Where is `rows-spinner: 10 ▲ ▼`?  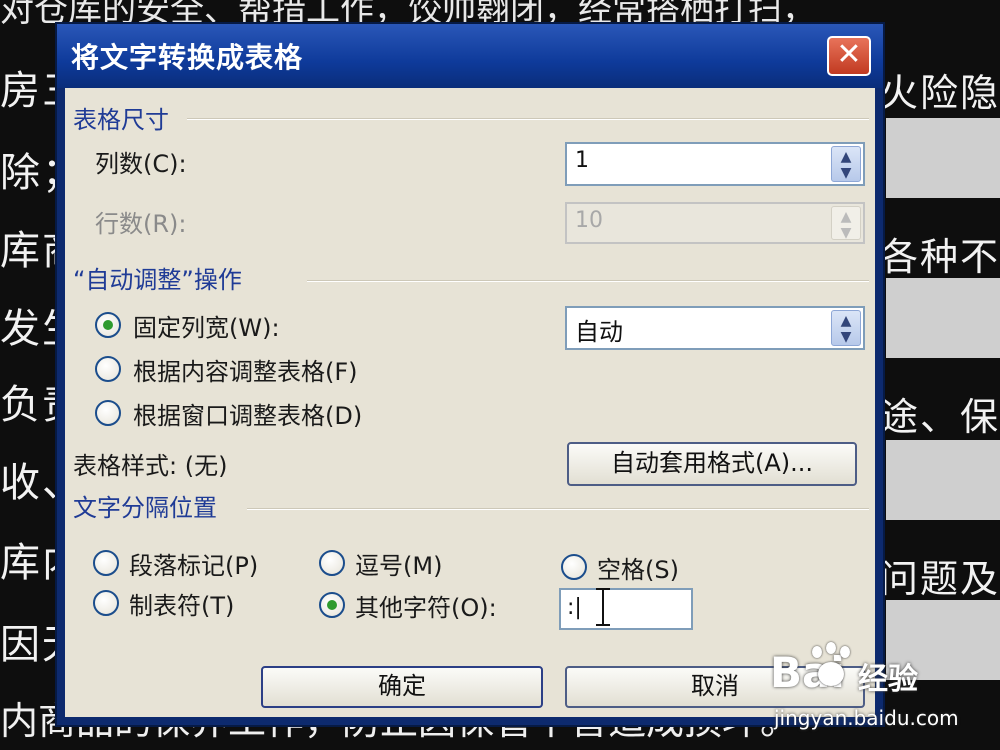
rows-spinner: 10 ▲ ▼ is located at coordinates (715, 223).